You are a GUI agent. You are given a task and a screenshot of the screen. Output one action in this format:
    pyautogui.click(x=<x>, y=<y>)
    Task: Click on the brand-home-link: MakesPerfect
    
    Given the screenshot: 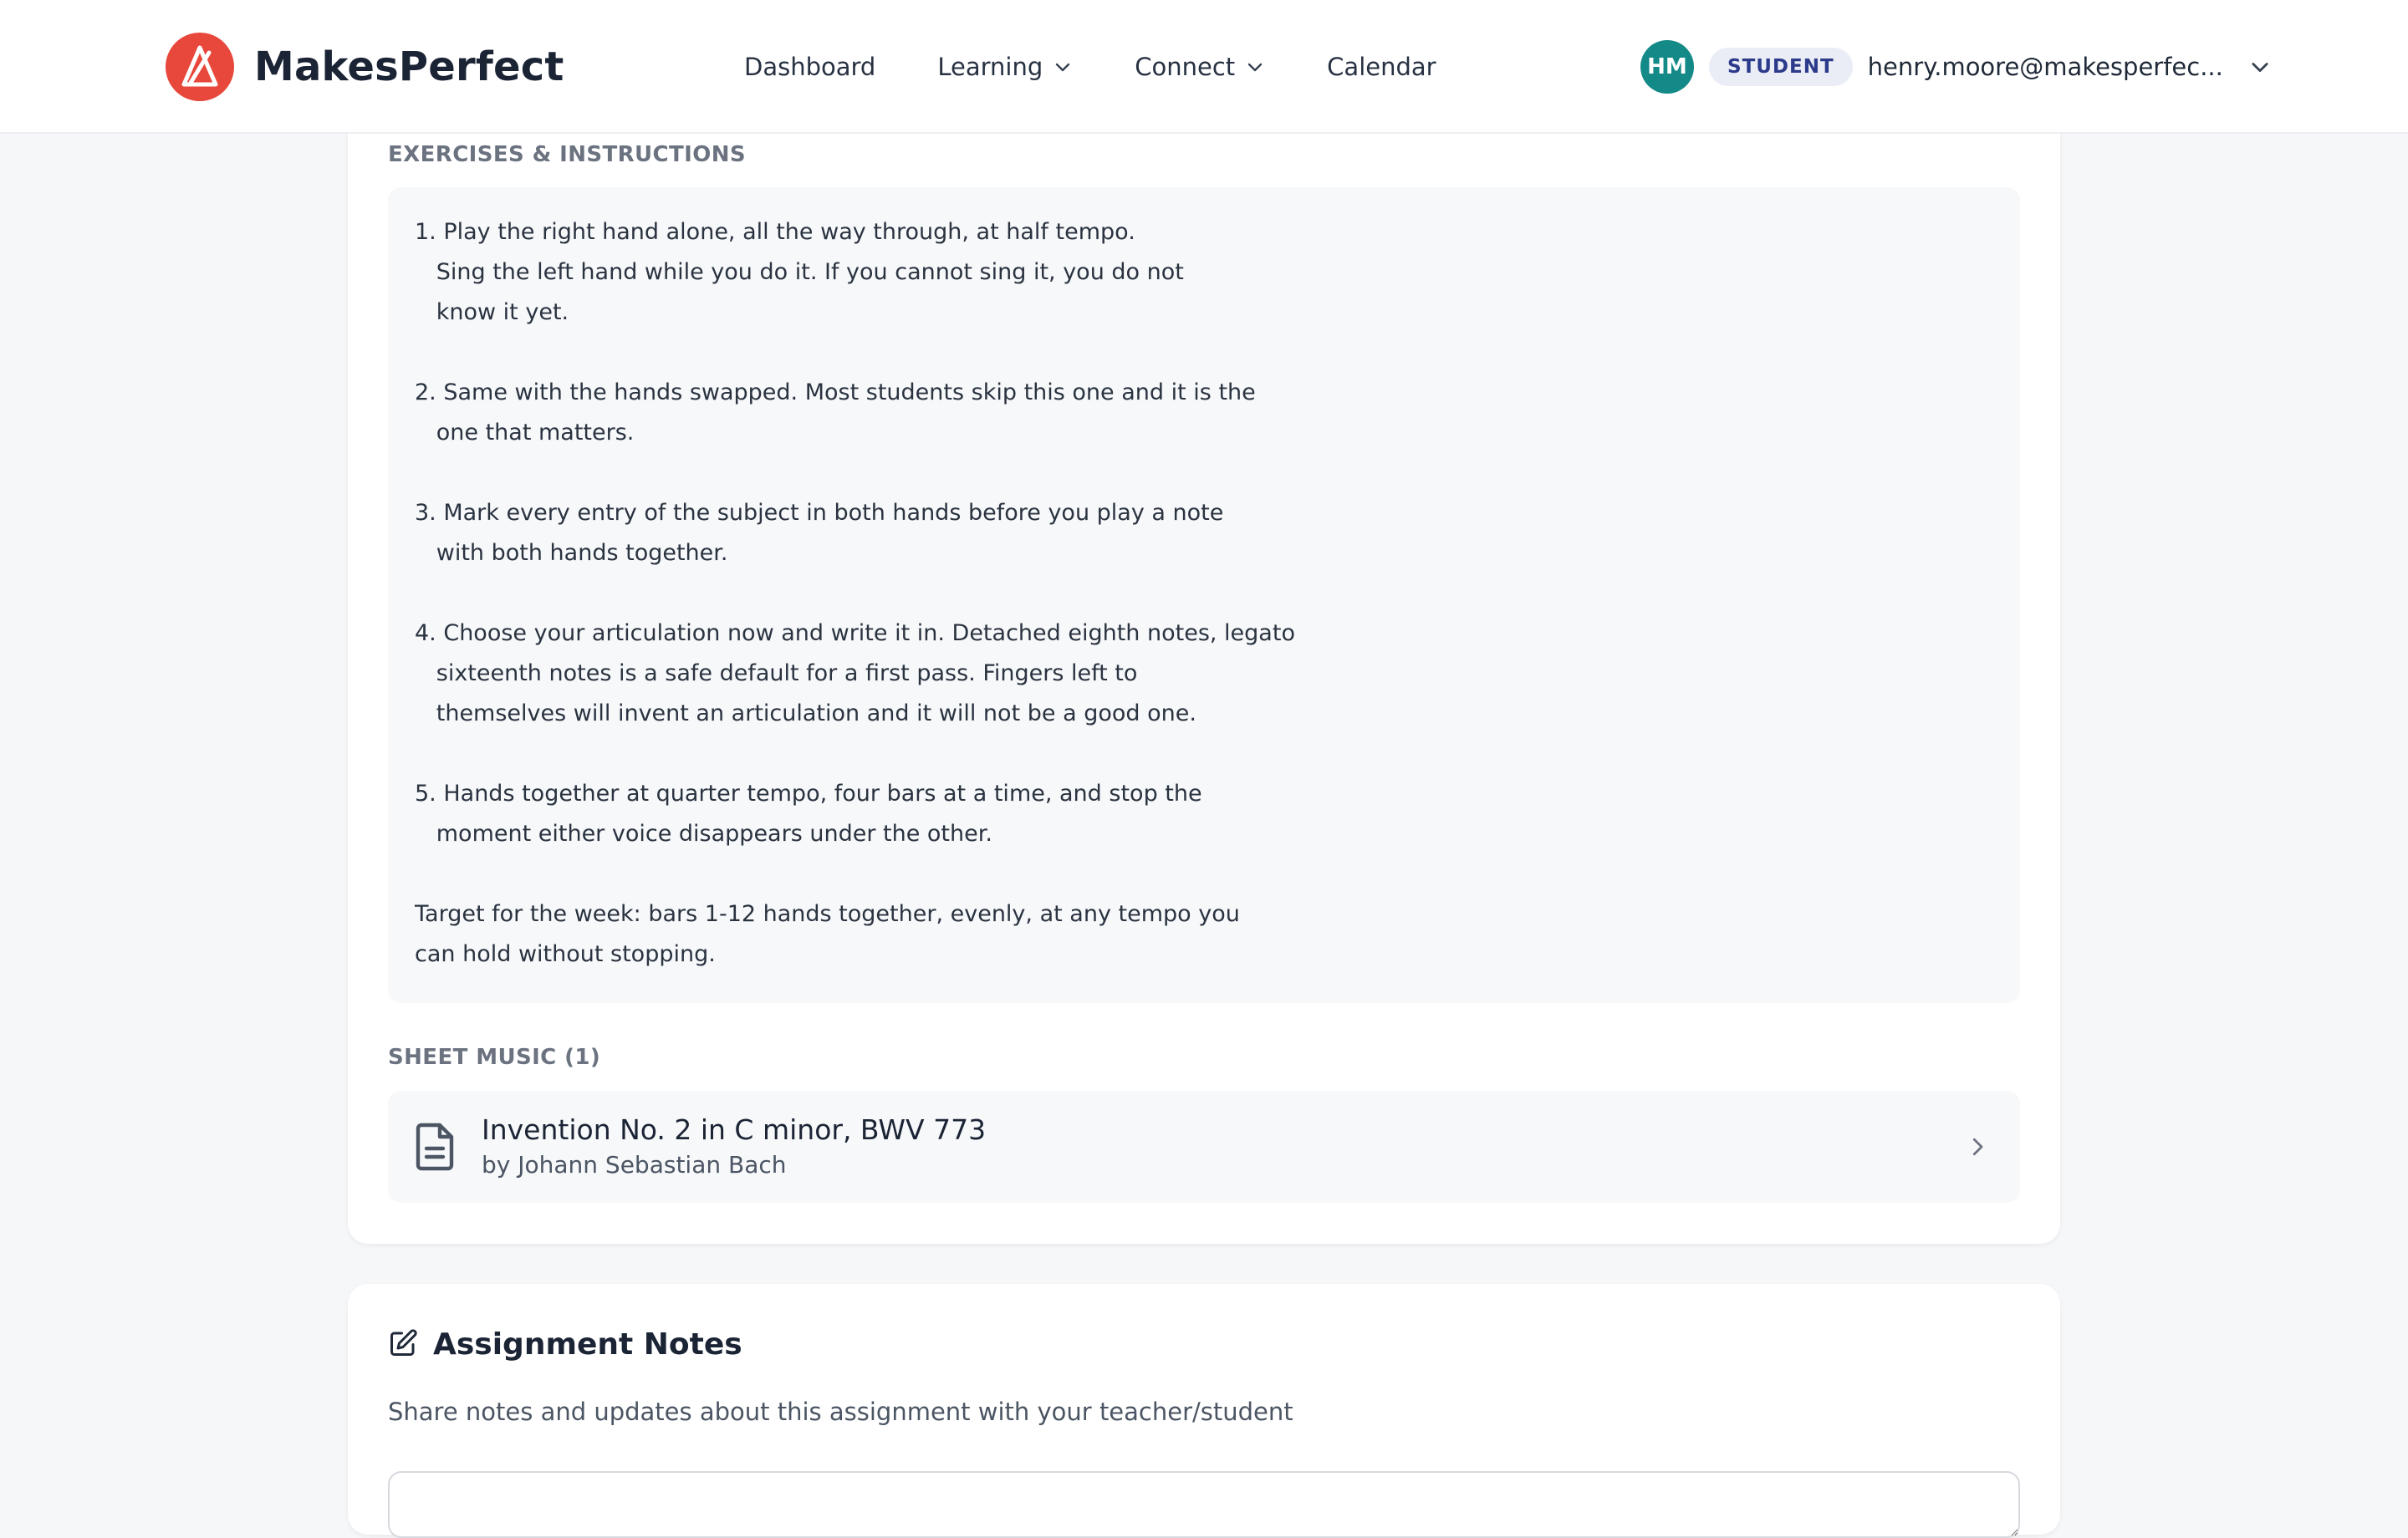 What is the action you would take?
    pyautogui.click(x=365, y=67)
    